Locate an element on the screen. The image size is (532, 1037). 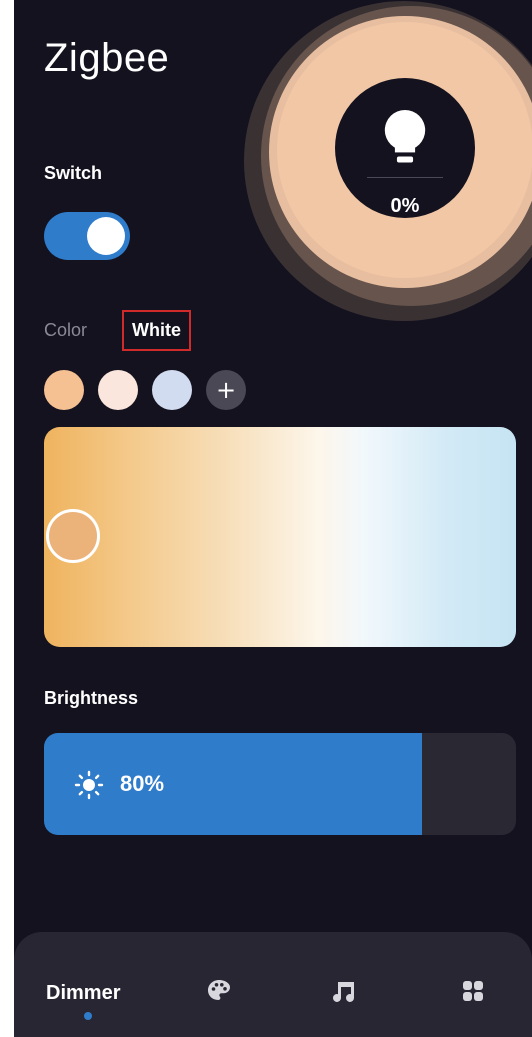
nav-dimmer: Dimmer is located at coordinates (83, 993).